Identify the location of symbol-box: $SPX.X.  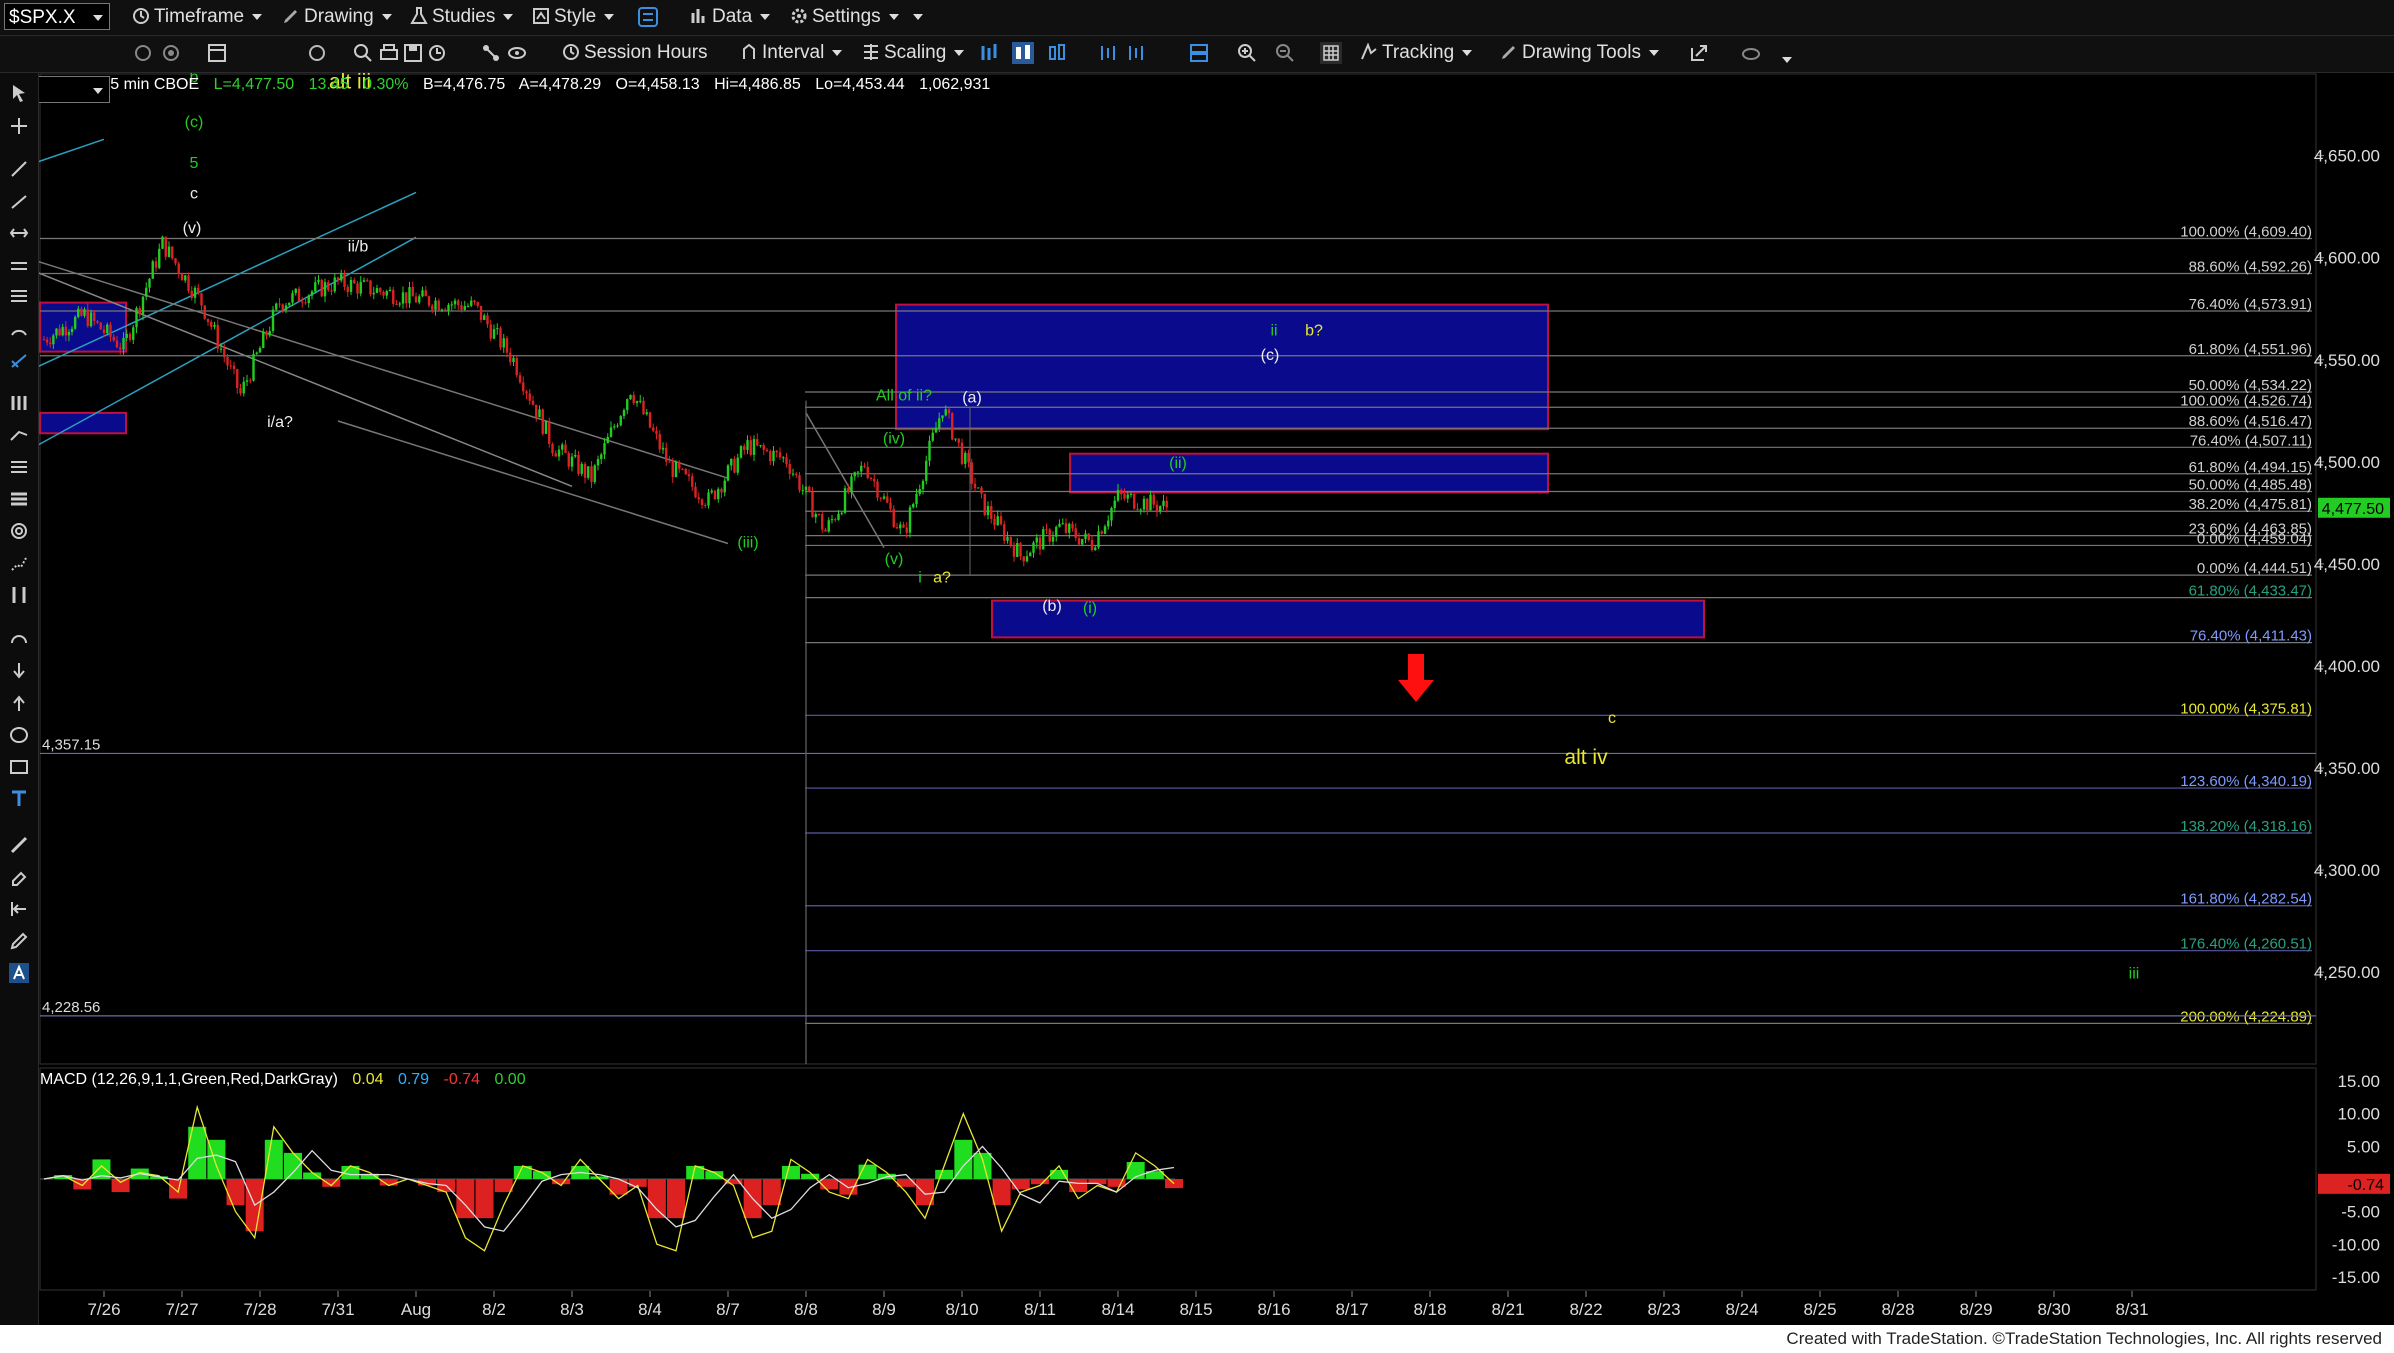
(57, 16).